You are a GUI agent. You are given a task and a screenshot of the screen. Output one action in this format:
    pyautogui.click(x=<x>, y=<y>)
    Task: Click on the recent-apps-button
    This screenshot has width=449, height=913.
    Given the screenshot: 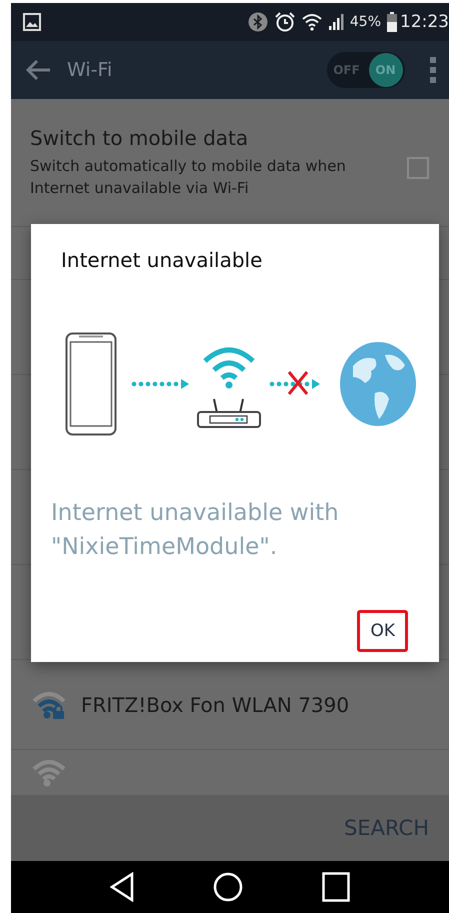 What is the action you would take?
    pyautogui.click(x=336, y=887)
    